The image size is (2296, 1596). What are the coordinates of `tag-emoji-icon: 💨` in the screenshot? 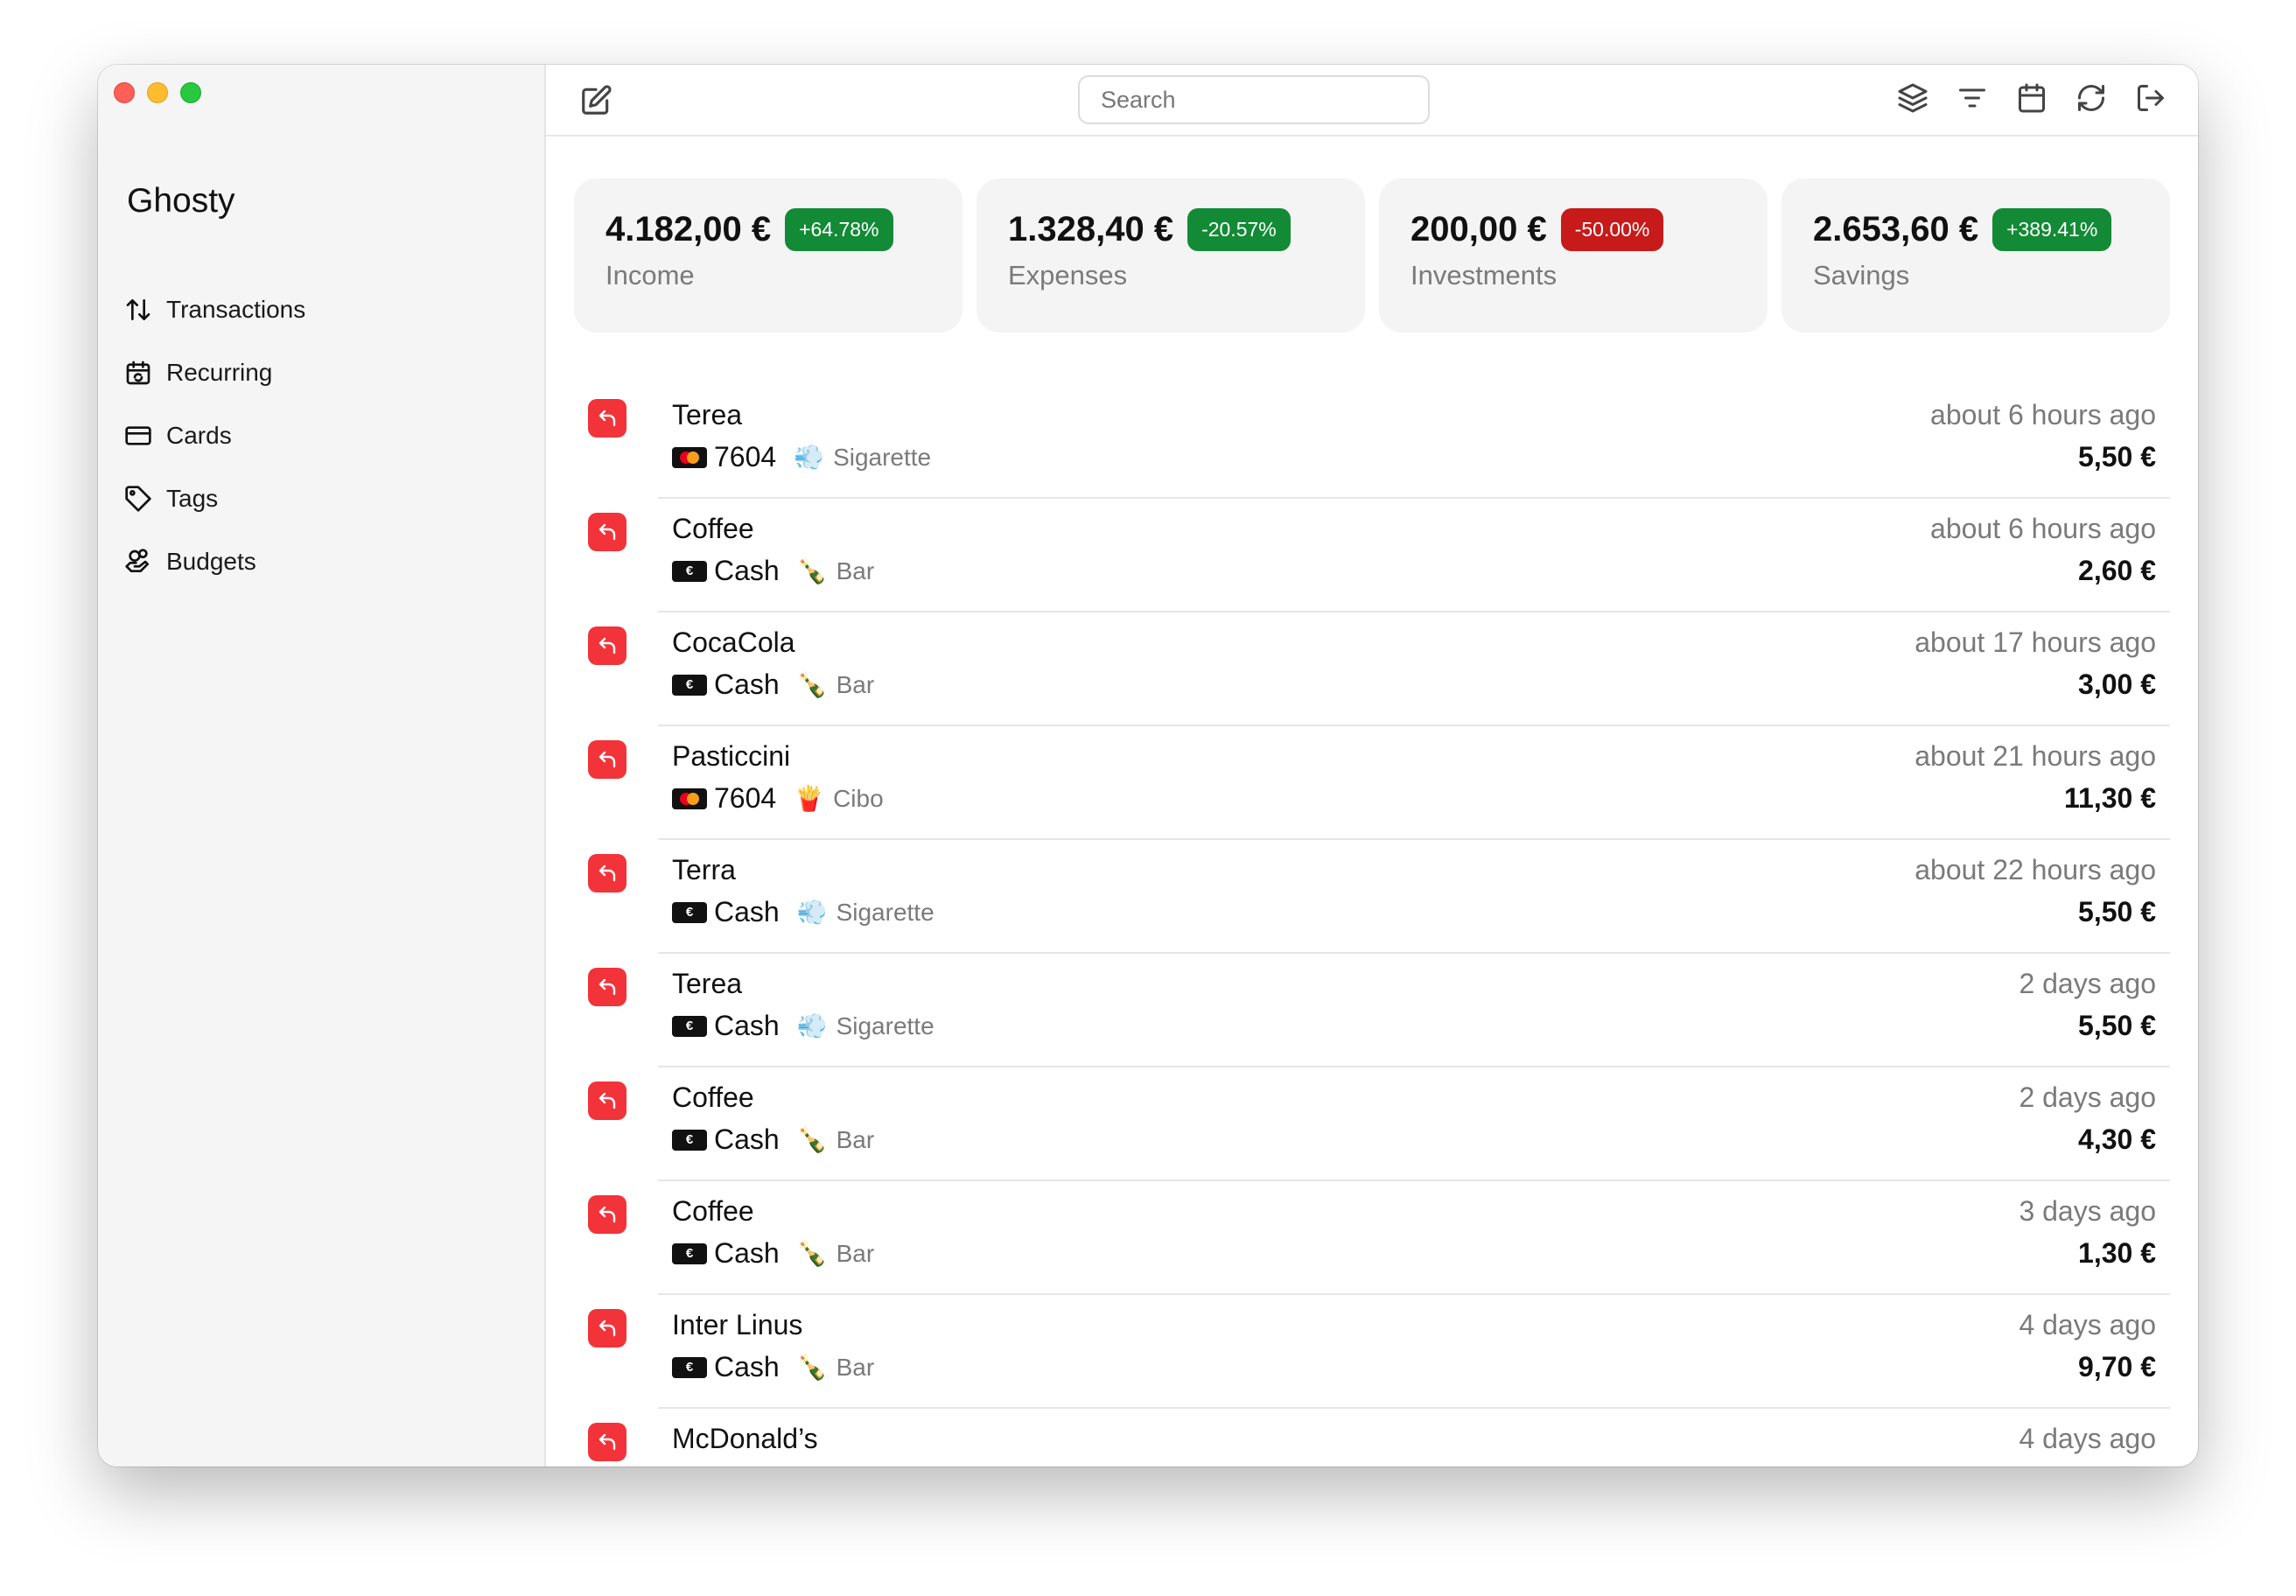 It's located at (812, 1026).